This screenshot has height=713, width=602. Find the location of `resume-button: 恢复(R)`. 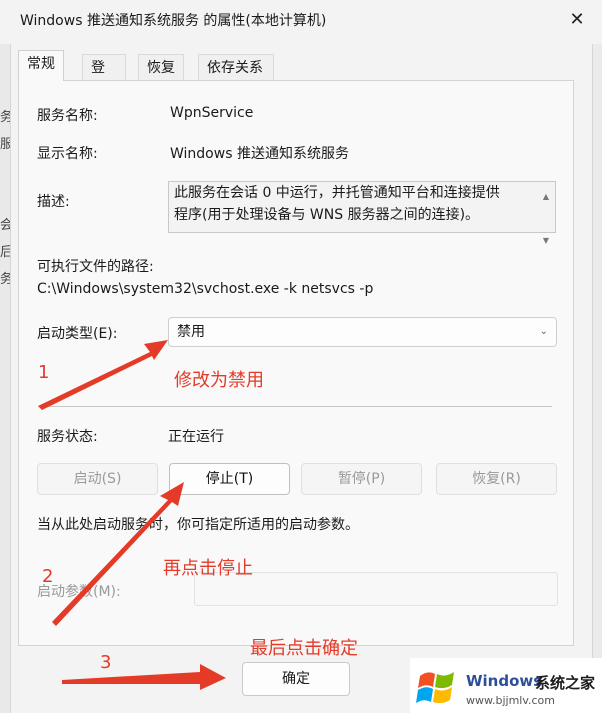

resume-button: 恢复(R) is located at coordinates (496, 479).